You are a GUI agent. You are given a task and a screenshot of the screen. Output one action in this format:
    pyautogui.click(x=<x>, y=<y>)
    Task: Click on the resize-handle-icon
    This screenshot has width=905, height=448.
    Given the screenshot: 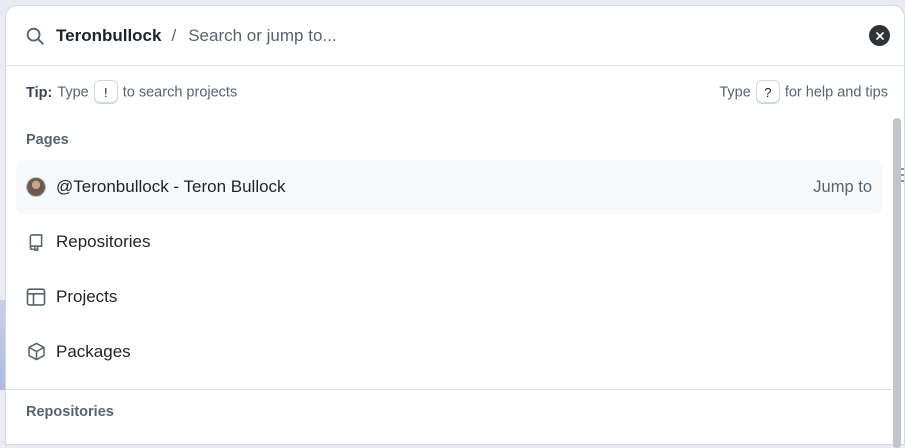 What is the action you would take?
    pyautogui.click(x=903, y=175)
    